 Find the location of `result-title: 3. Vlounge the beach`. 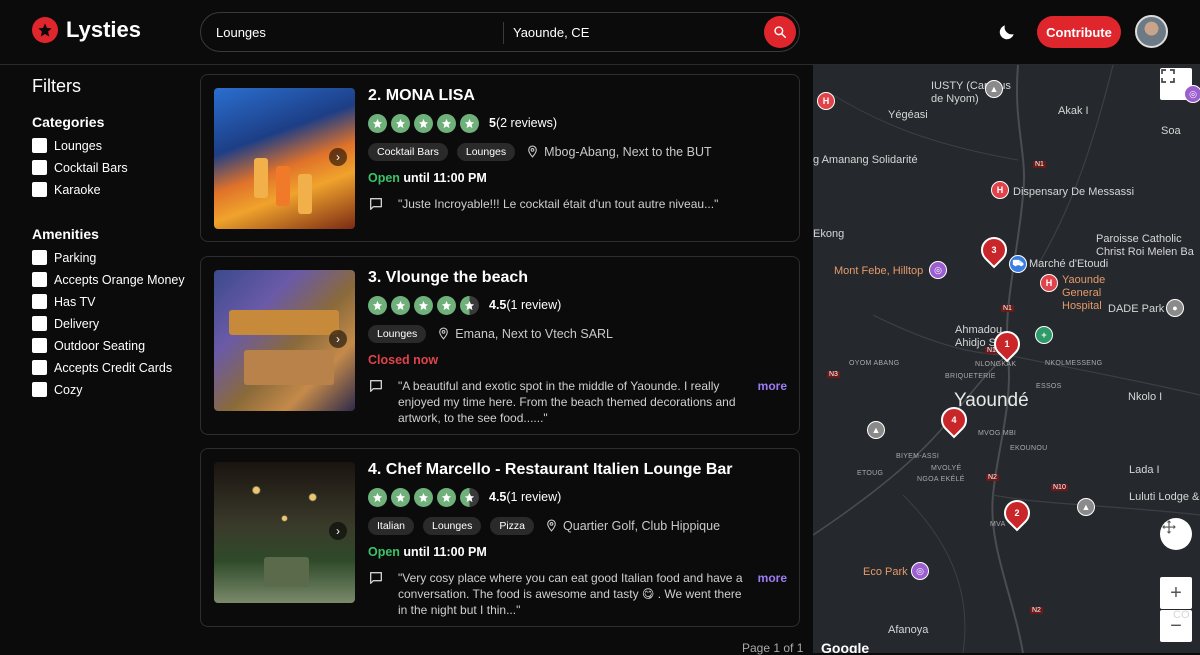

result-title: 3. Vlounge the beach is located at coordinates (577, 280).